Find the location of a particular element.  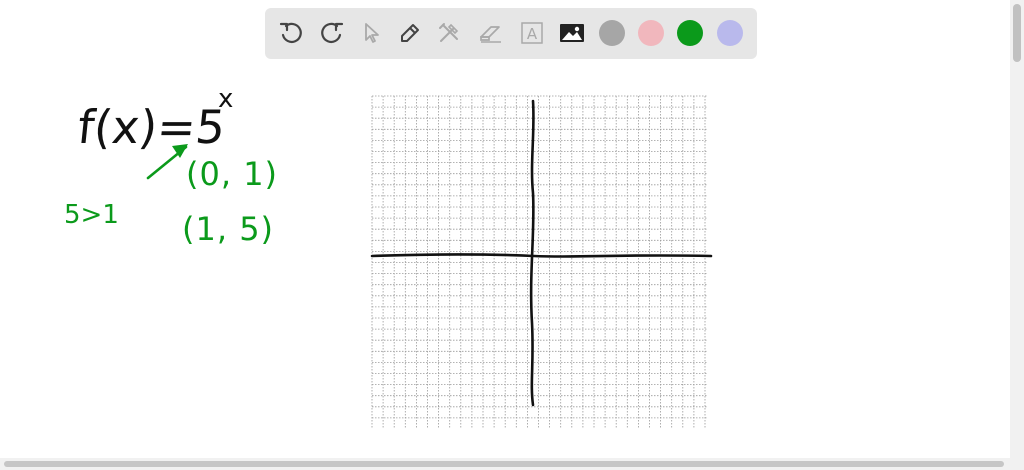

color-swatch-gray is located at coordinates (612, 33).